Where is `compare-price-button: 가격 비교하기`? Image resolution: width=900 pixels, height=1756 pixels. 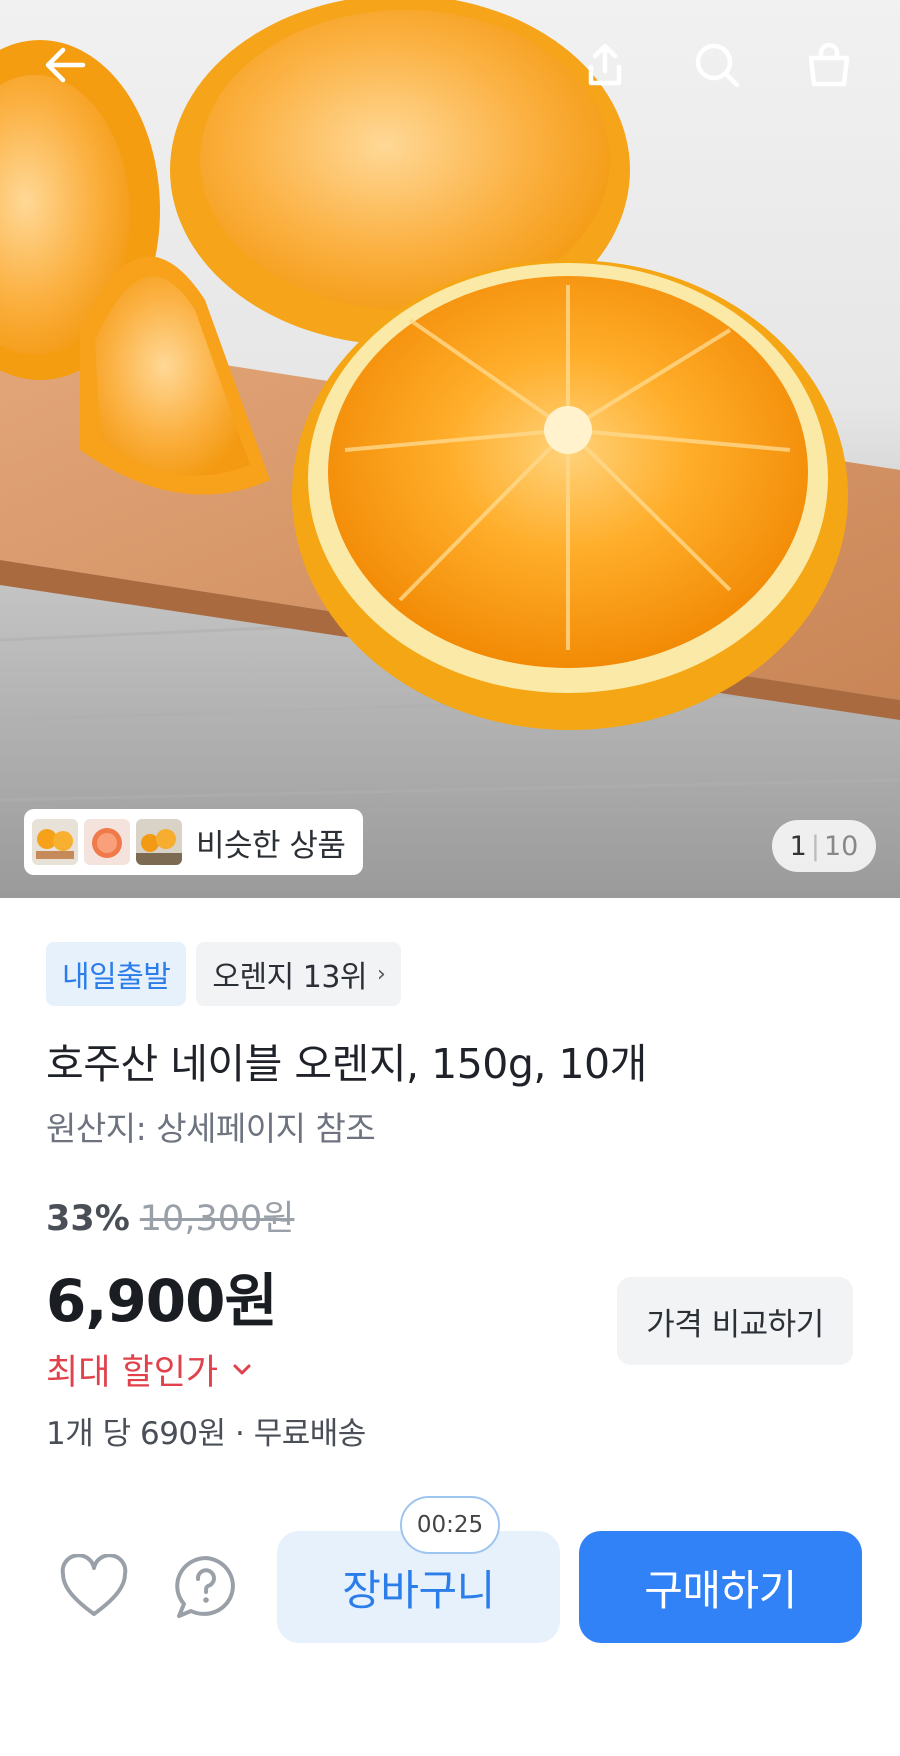 compare-price-button: 가격 비교하기 is located at coordinates (735, 1321).